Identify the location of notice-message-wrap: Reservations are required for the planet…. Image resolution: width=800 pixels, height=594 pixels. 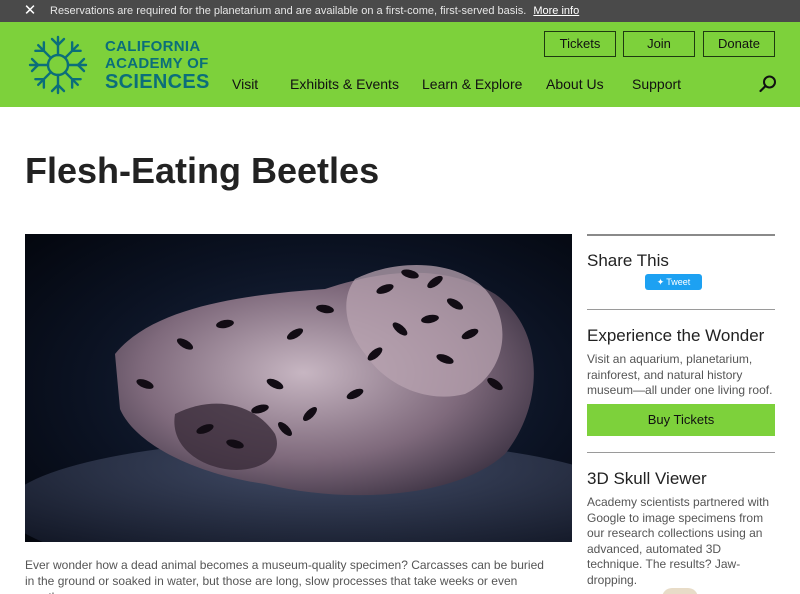
(314, 11).